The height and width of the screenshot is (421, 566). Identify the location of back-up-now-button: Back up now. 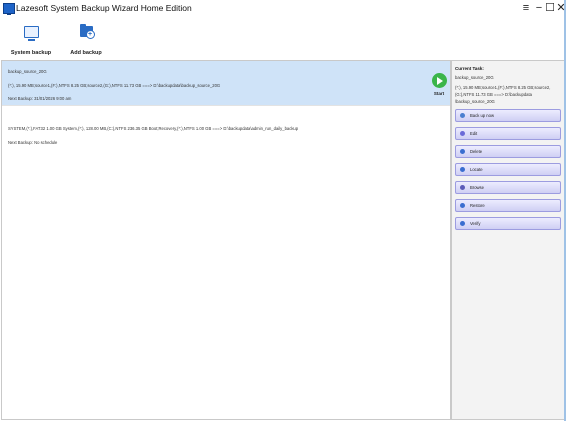
(508, 115).